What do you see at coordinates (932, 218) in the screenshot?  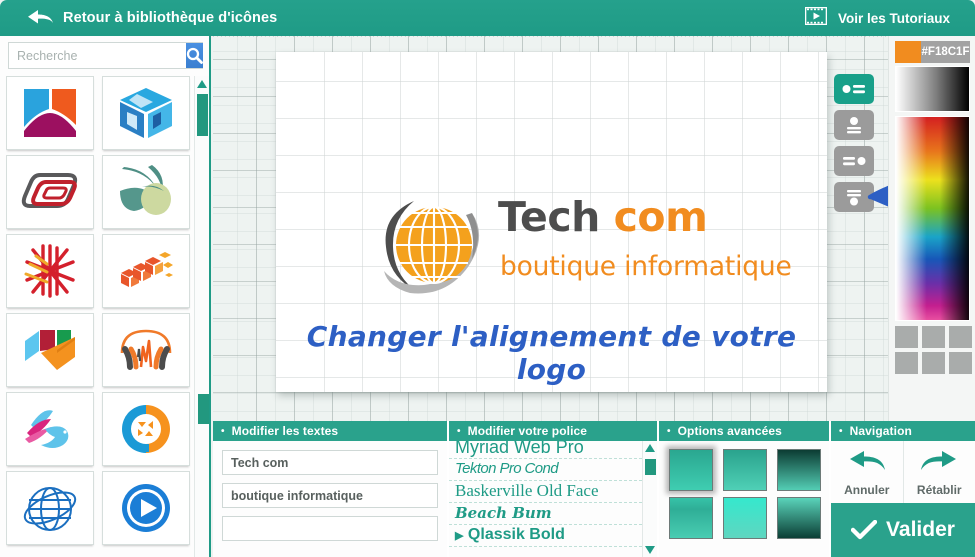 I see `hue-saturation-picker` at bounding box center [932, 218].